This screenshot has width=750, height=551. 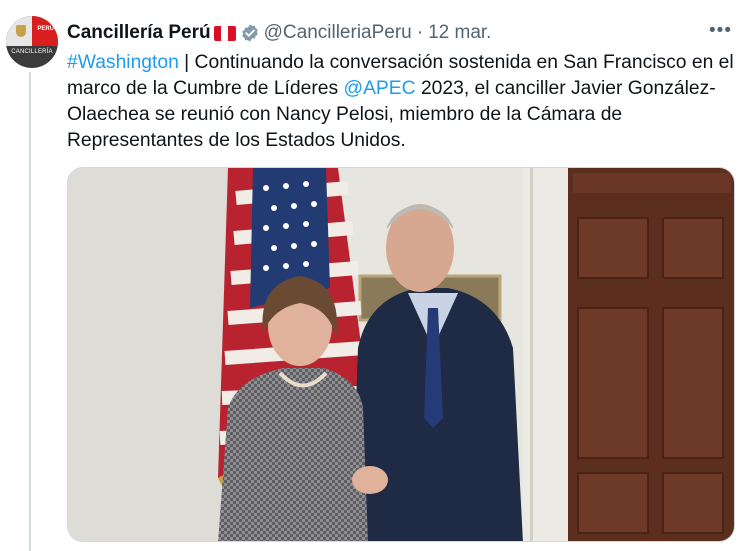 What do you see at coordinates (338, 33) in the screenshot?
I see `user-handle: @CancilleriaPeru` at bounding box center [338, 33].